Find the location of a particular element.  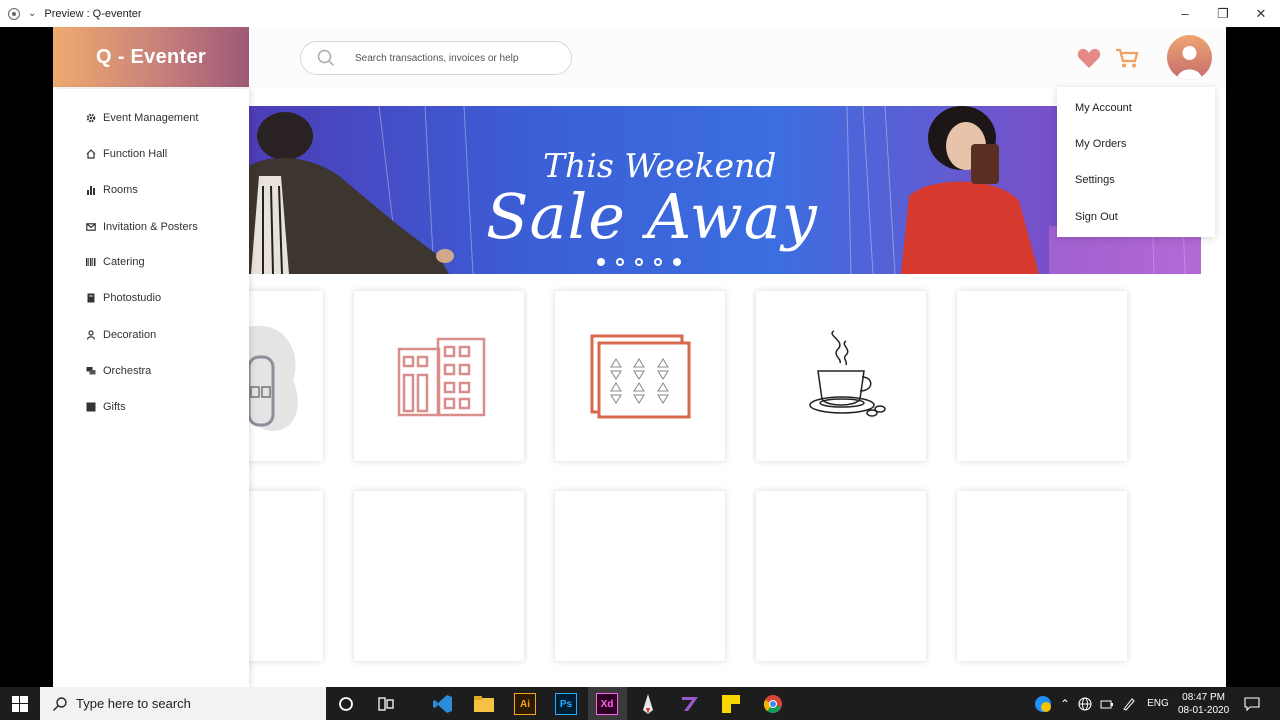

window-titlebar: ⌄ Preview : Q-eventer – ❐ ✕ is located at coordinates (640, 13).